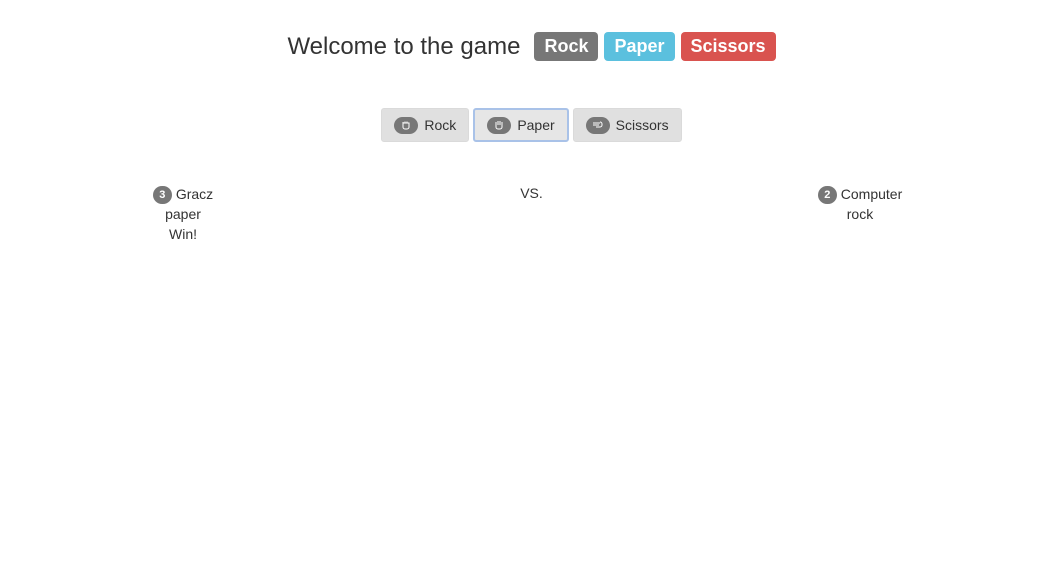 Image resolution: width=1063 pixels, height=562 pixels. I want to click on player-choice: paper, so click(183, 214).